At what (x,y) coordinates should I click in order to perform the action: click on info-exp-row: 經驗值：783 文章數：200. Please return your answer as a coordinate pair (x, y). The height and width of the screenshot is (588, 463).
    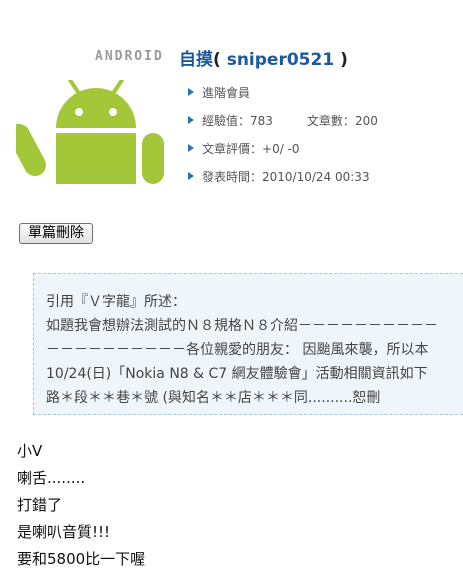
    Looking at the image, I should click on (283, 120).